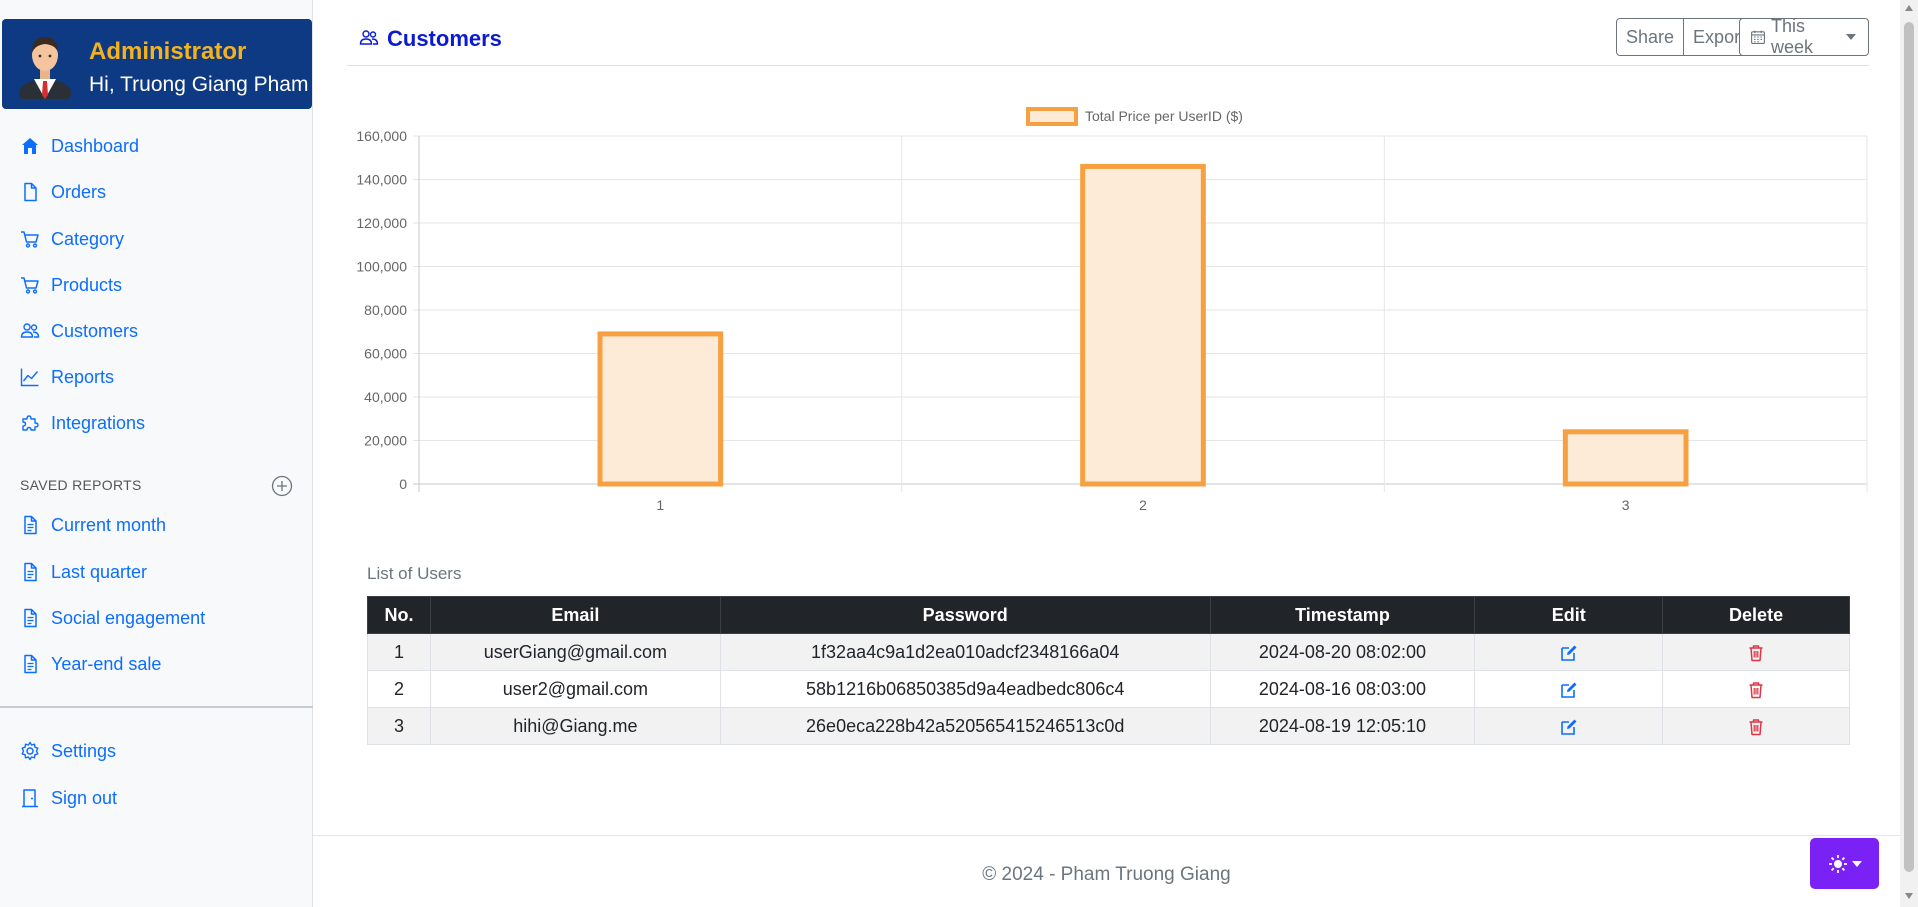 This screenshot has height=907, width=1918. Describe the element at coordinates (1106, 874) in the screenshot. I see `footer-copyright: © 2024 - Pham Truong Giang` at that location.